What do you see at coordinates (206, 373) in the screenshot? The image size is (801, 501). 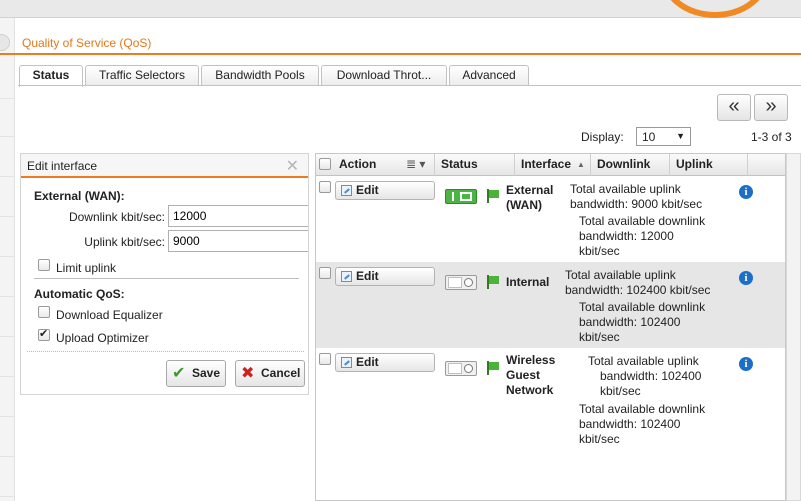 I see `save-button-label: Save` at bounding box center [206, 373].